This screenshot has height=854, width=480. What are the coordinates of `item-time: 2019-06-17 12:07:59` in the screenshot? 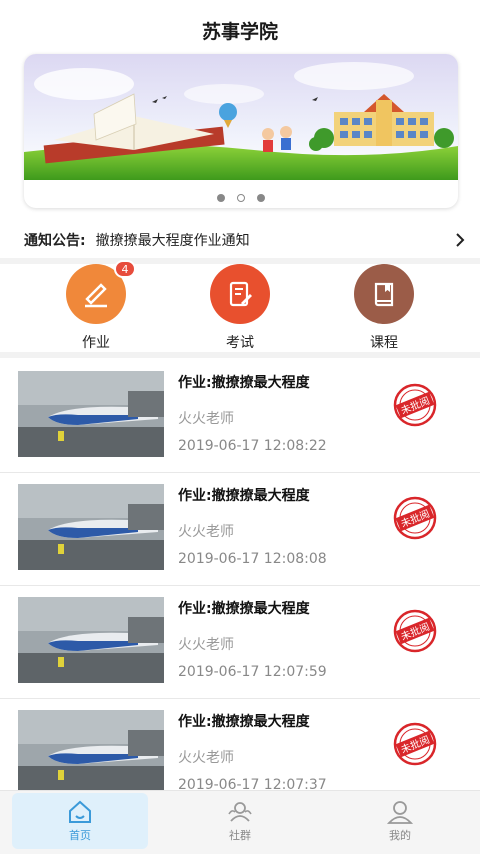 It's located at (252, 672).